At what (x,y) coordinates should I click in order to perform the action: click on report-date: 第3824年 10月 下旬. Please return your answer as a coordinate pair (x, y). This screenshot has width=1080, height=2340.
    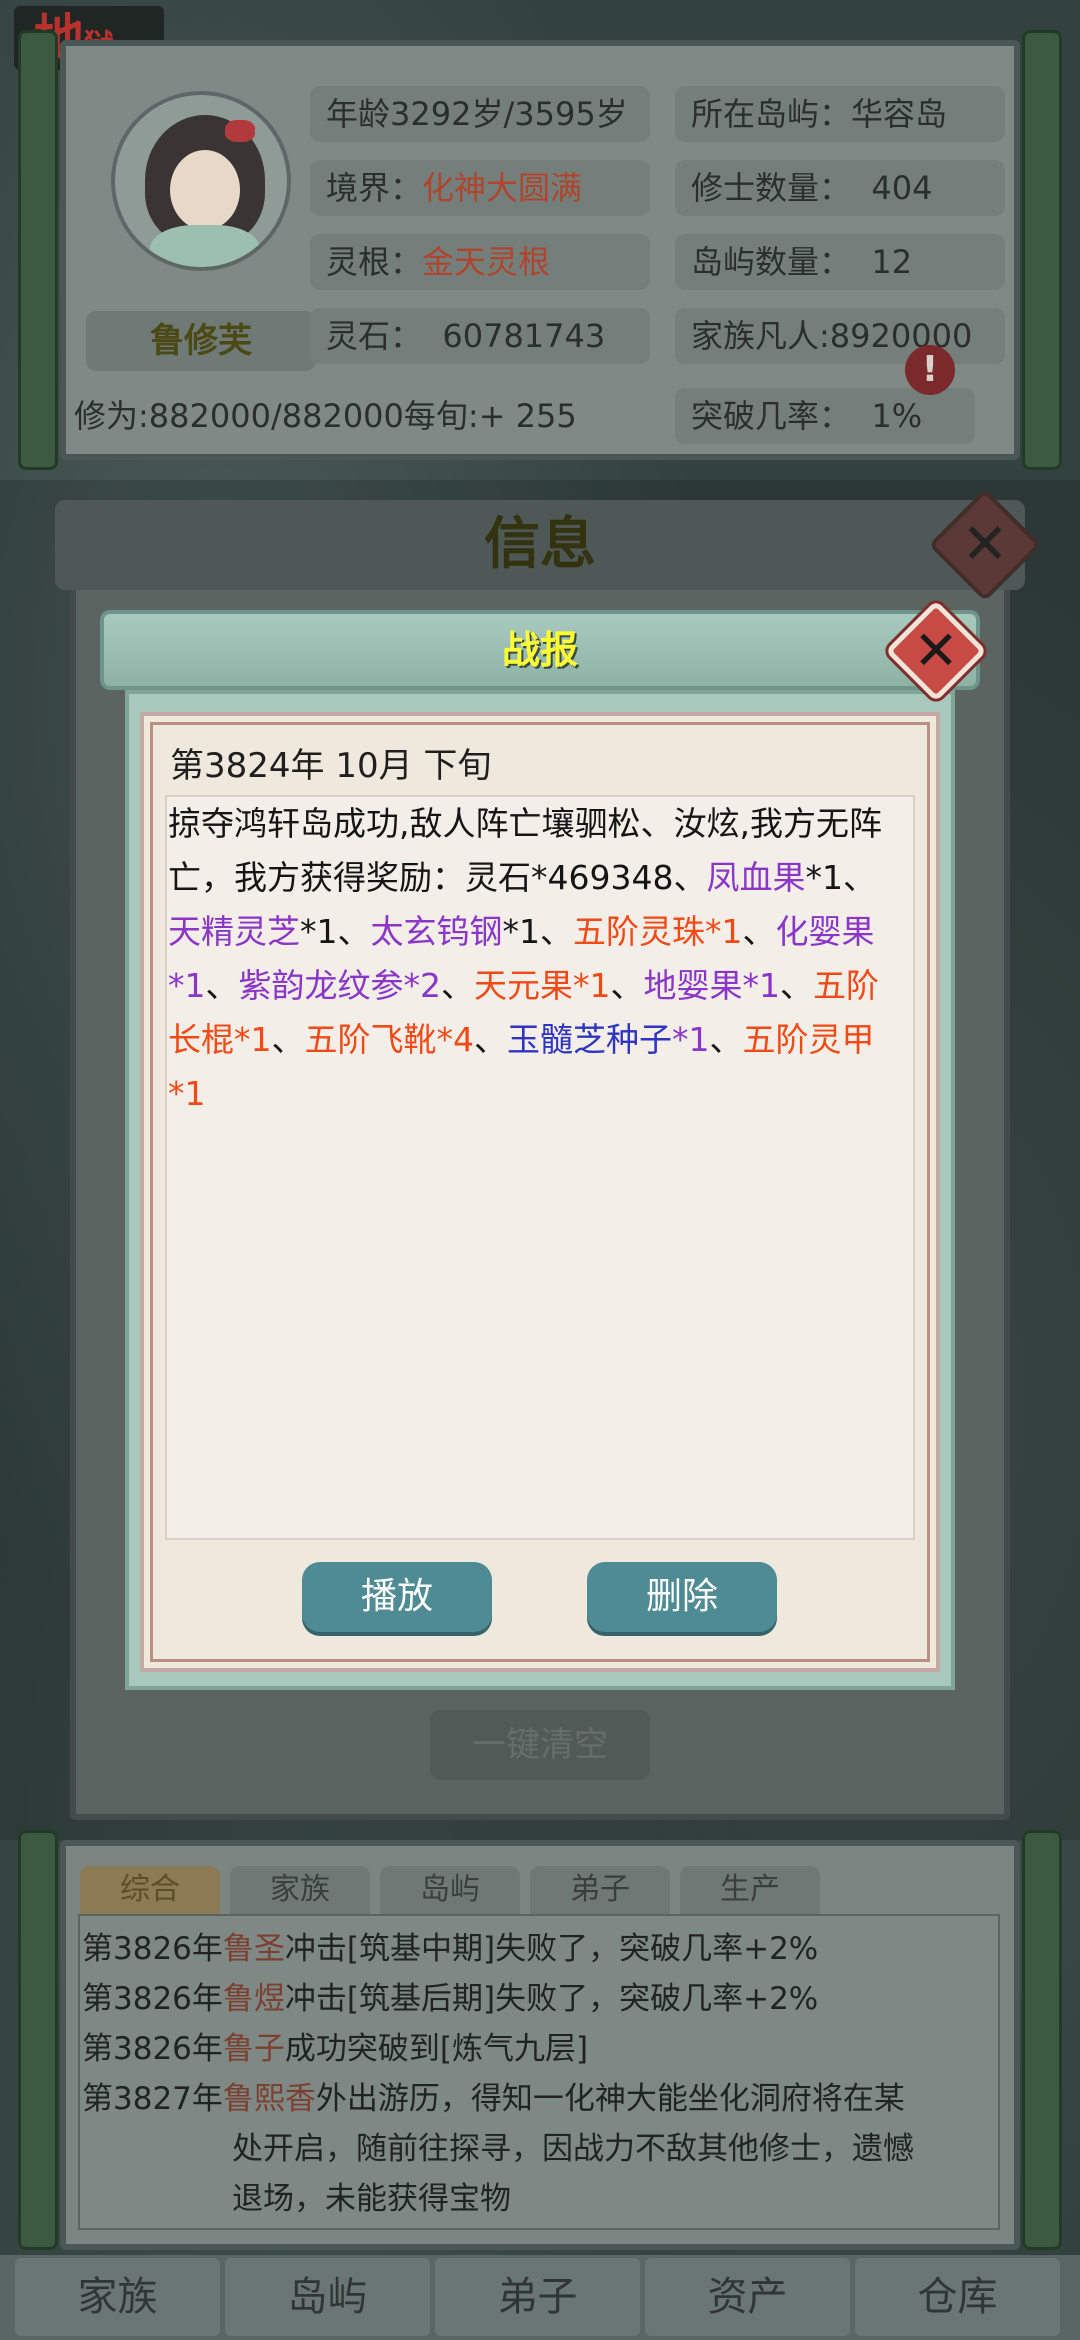
    Looking at the image, I should click on (331, 766).